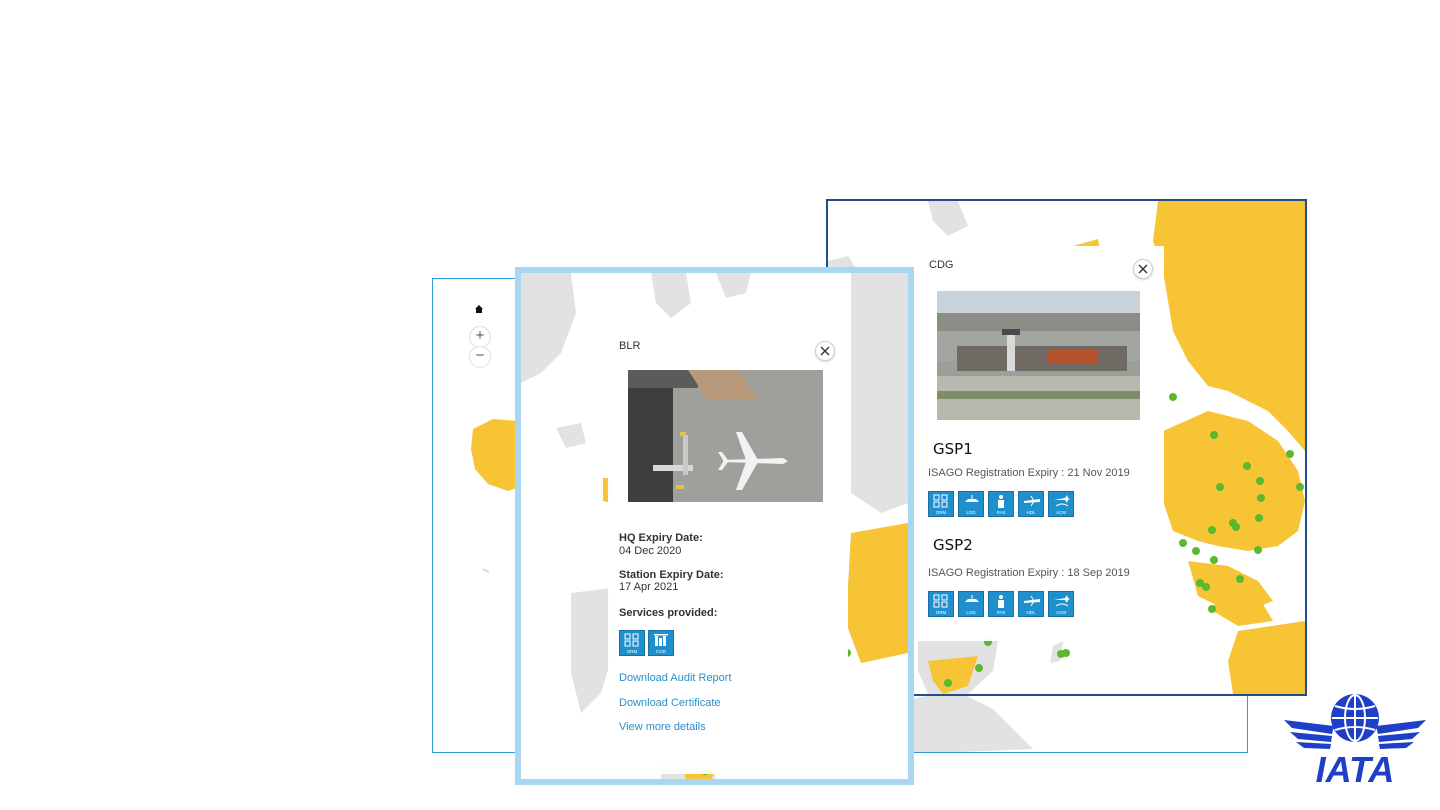 This screenshot has width=1440, height=810. I want to click on download-audit-report-link: Download Audit Report, so click(675, 678).